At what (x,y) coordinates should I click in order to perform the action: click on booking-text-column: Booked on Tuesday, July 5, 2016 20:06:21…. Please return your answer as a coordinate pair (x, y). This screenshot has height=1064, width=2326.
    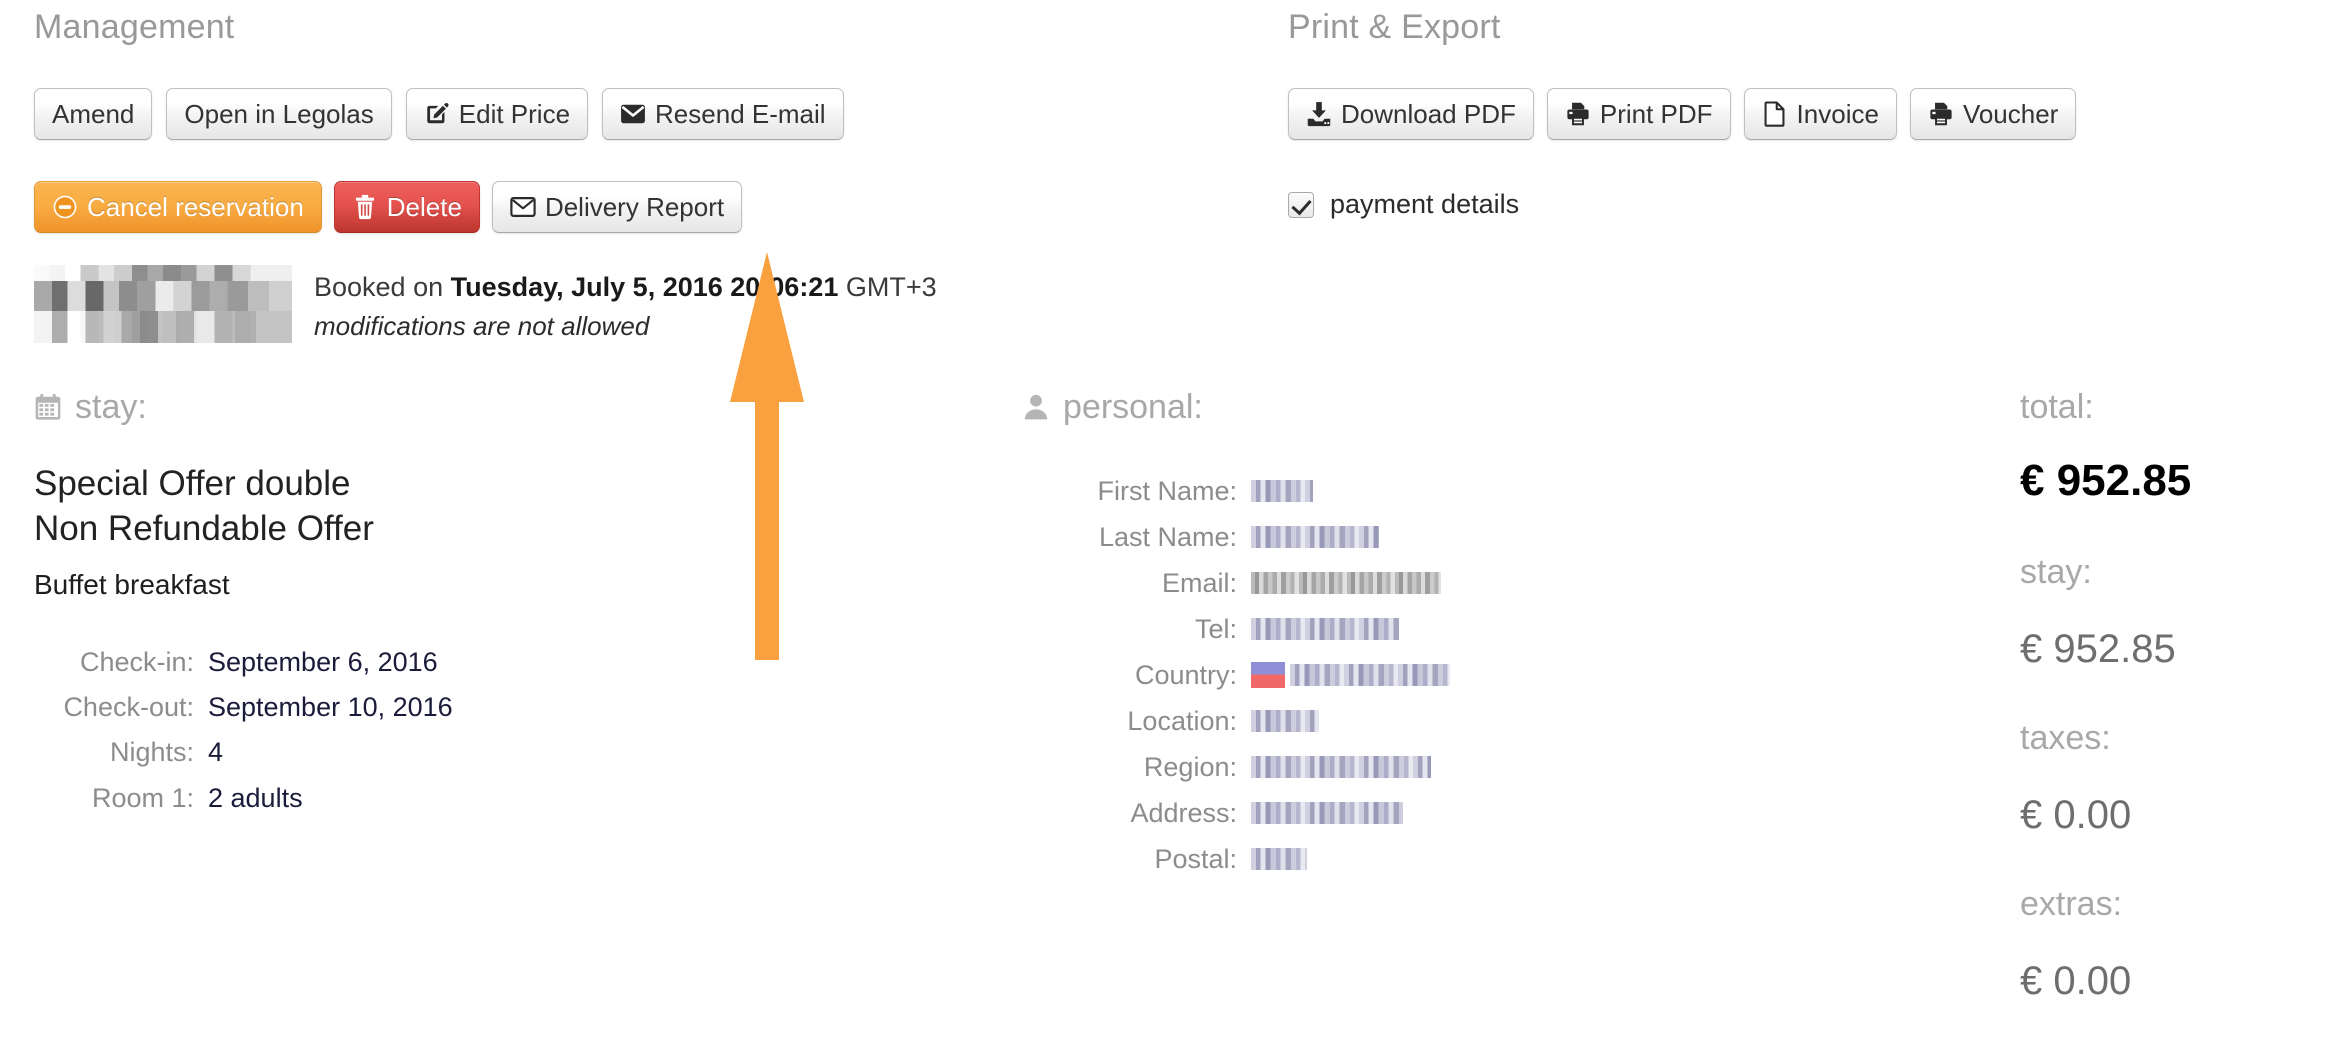
    Looking at the image, I should click on (625, 305).